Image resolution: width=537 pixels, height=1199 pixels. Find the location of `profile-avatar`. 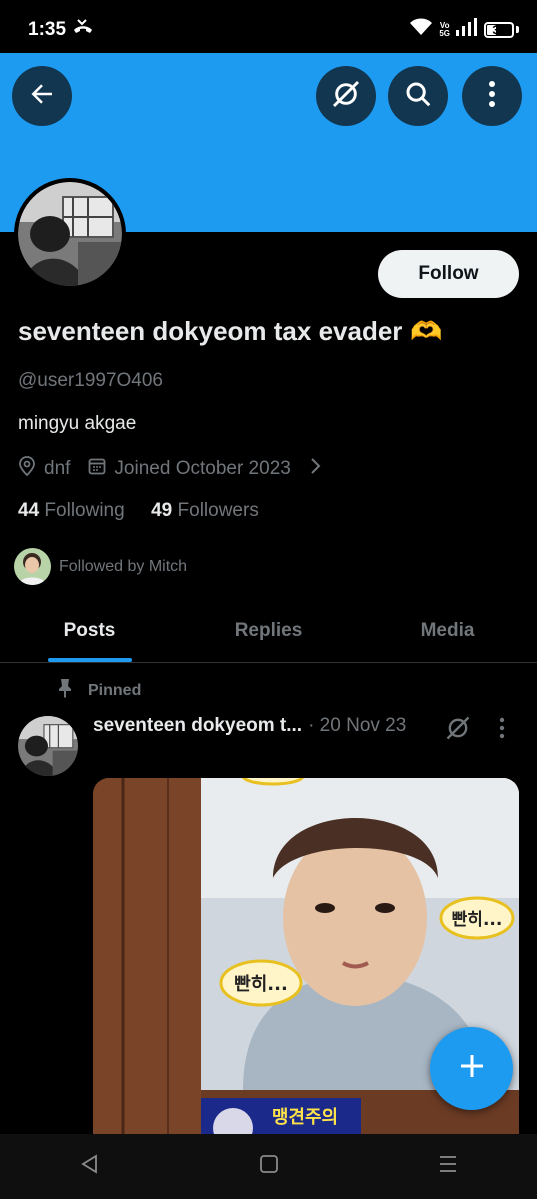

profile-avatar is located at coordinates (70, 234).